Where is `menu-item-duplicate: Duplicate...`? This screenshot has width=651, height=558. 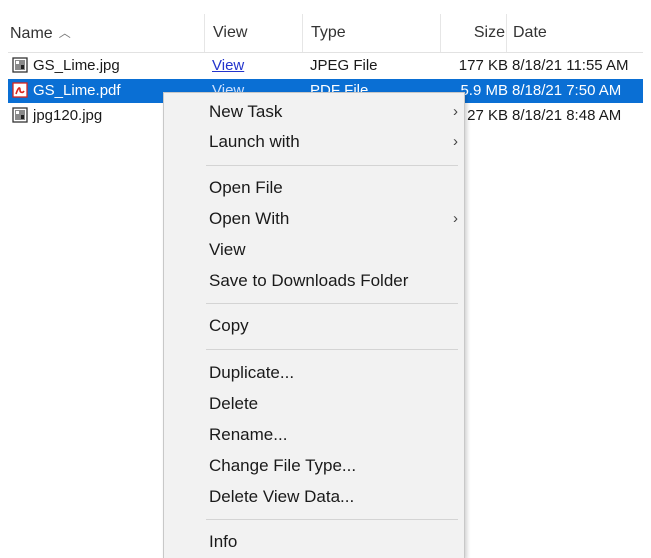
menu-item-duplicate: Duplicate... is located at coordinates (314, 373).